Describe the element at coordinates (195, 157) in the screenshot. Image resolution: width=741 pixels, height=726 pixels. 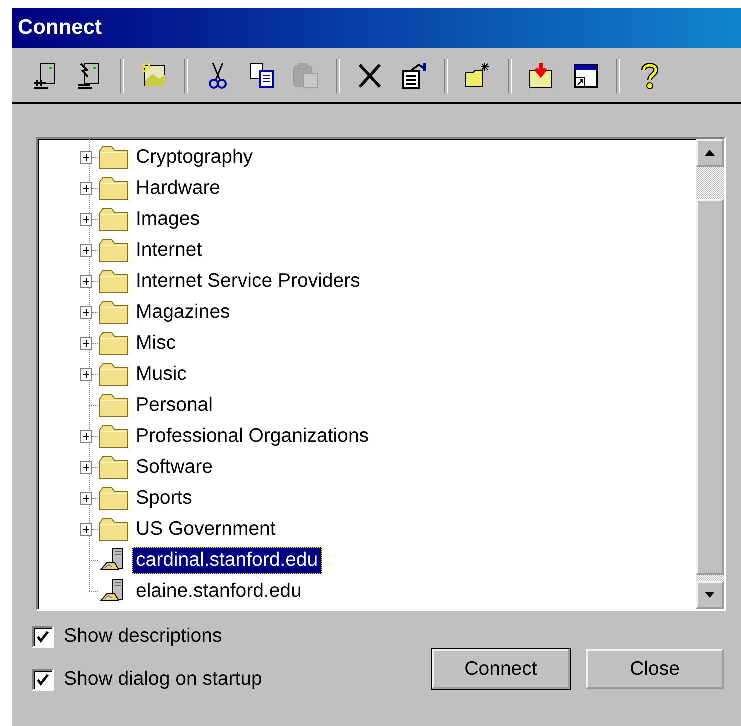
I see `folder-item: Cryptography` at that location.